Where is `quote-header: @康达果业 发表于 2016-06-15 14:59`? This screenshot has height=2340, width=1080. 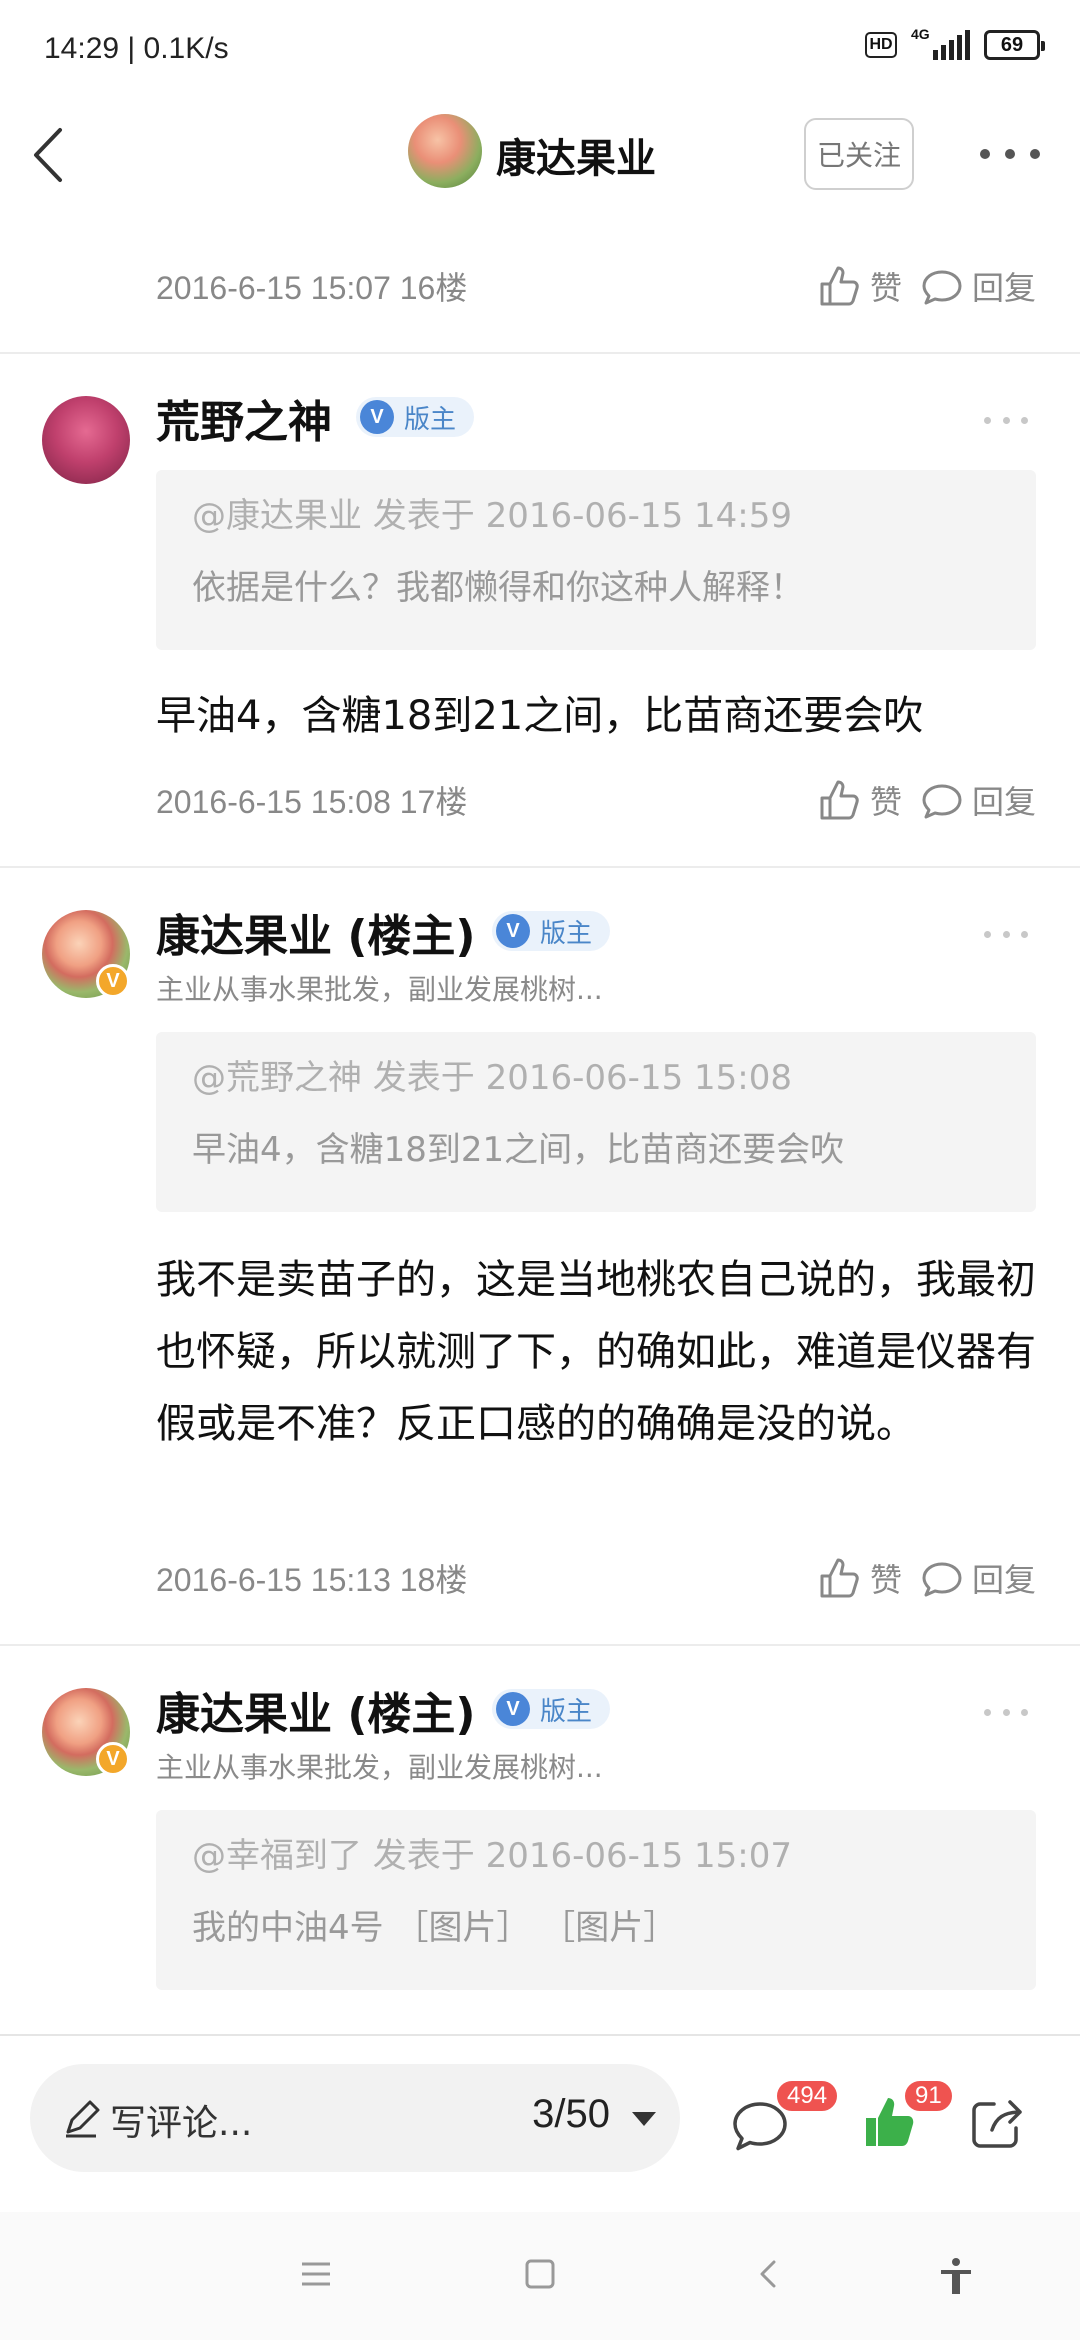 quote-header: @康达果业 发表于 2016-06-15 14:59 is located at coordinates (492, 516).